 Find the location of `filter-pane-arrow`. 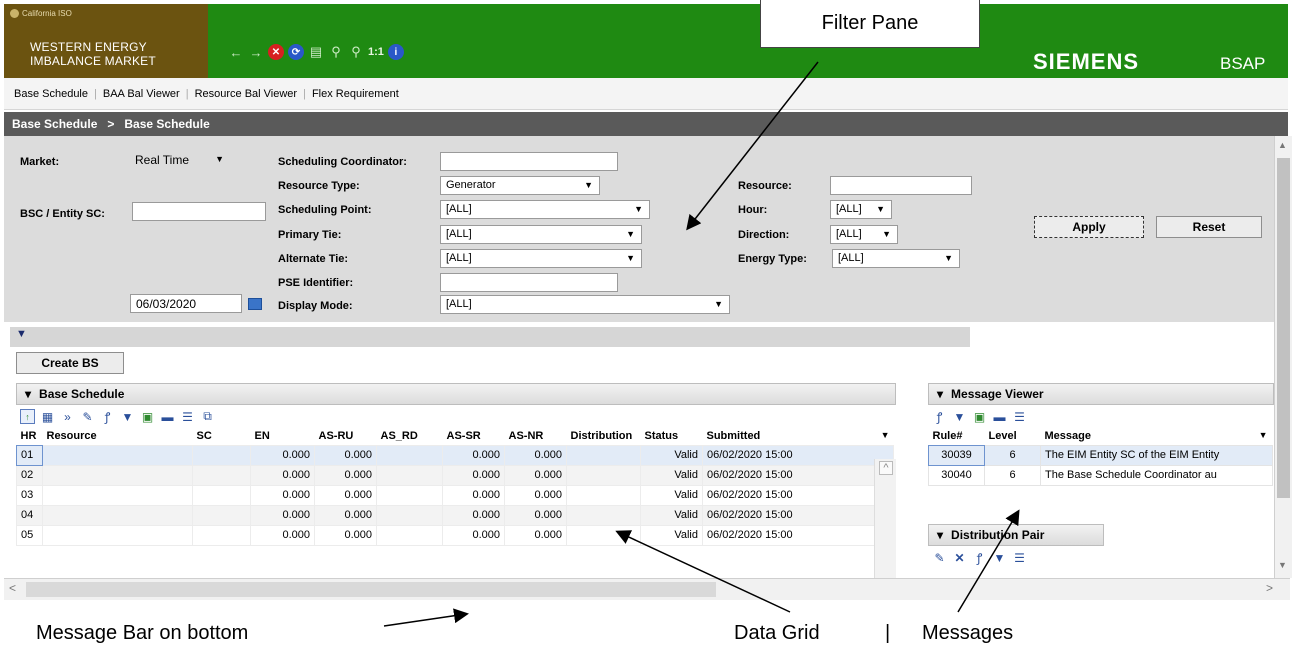

filter-pane-arrow is located at coordinates (752, 146).